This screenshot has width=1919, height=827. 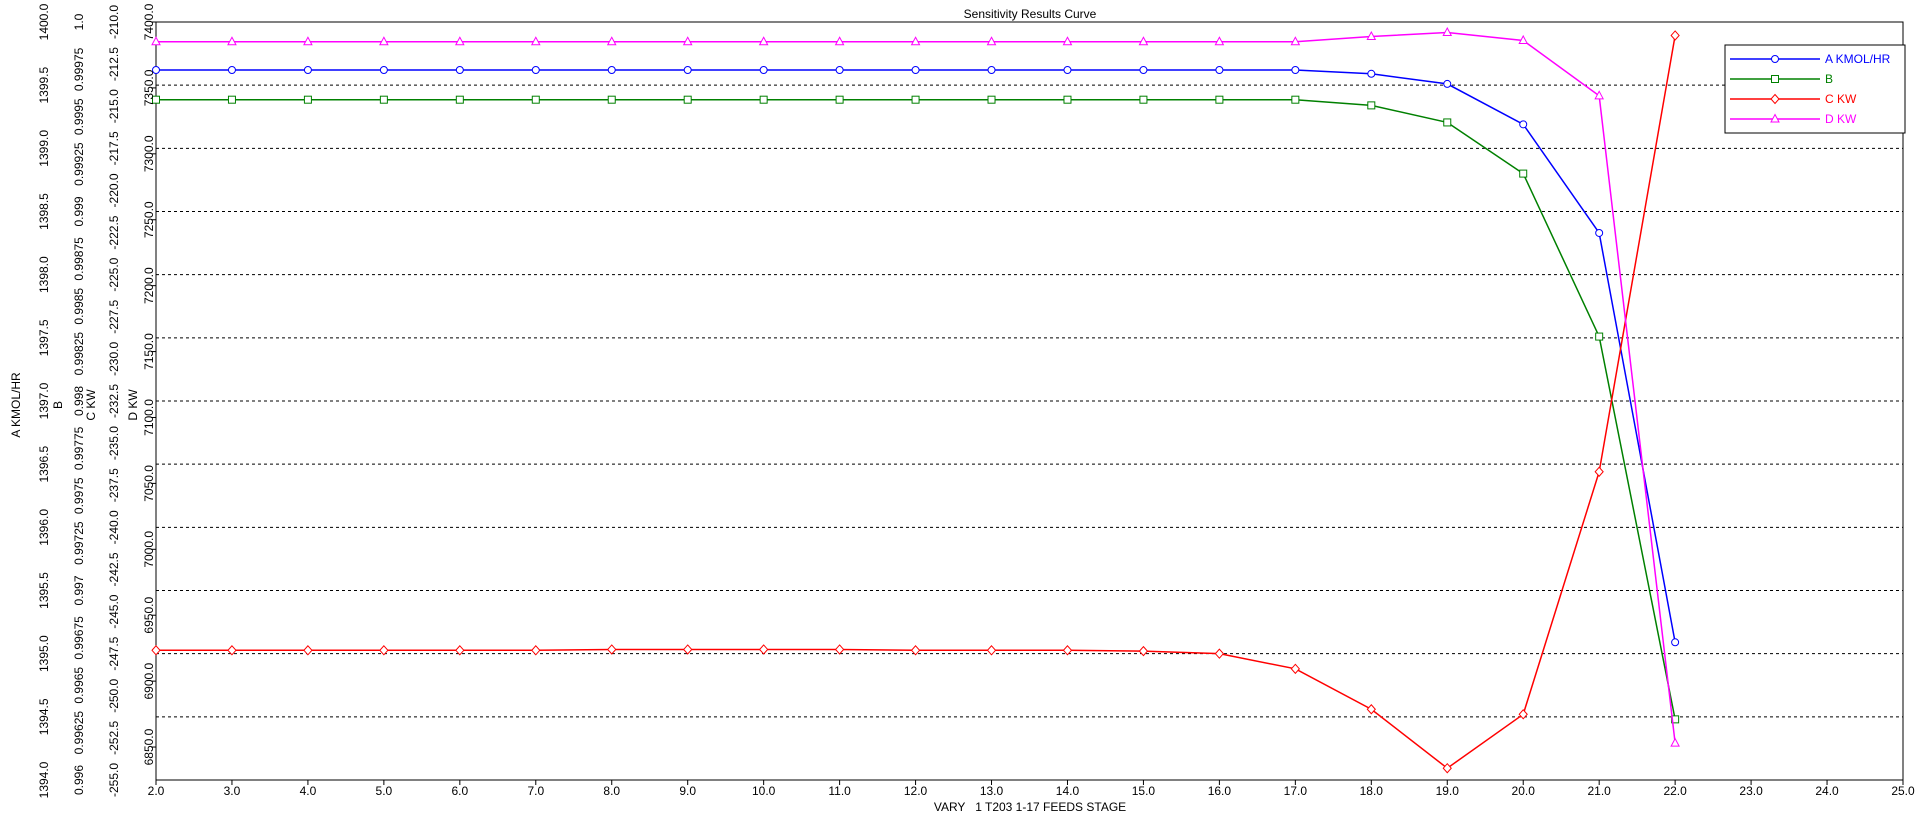 I want to click on y-tick-label: -247.5, so click(x=114, y=653).